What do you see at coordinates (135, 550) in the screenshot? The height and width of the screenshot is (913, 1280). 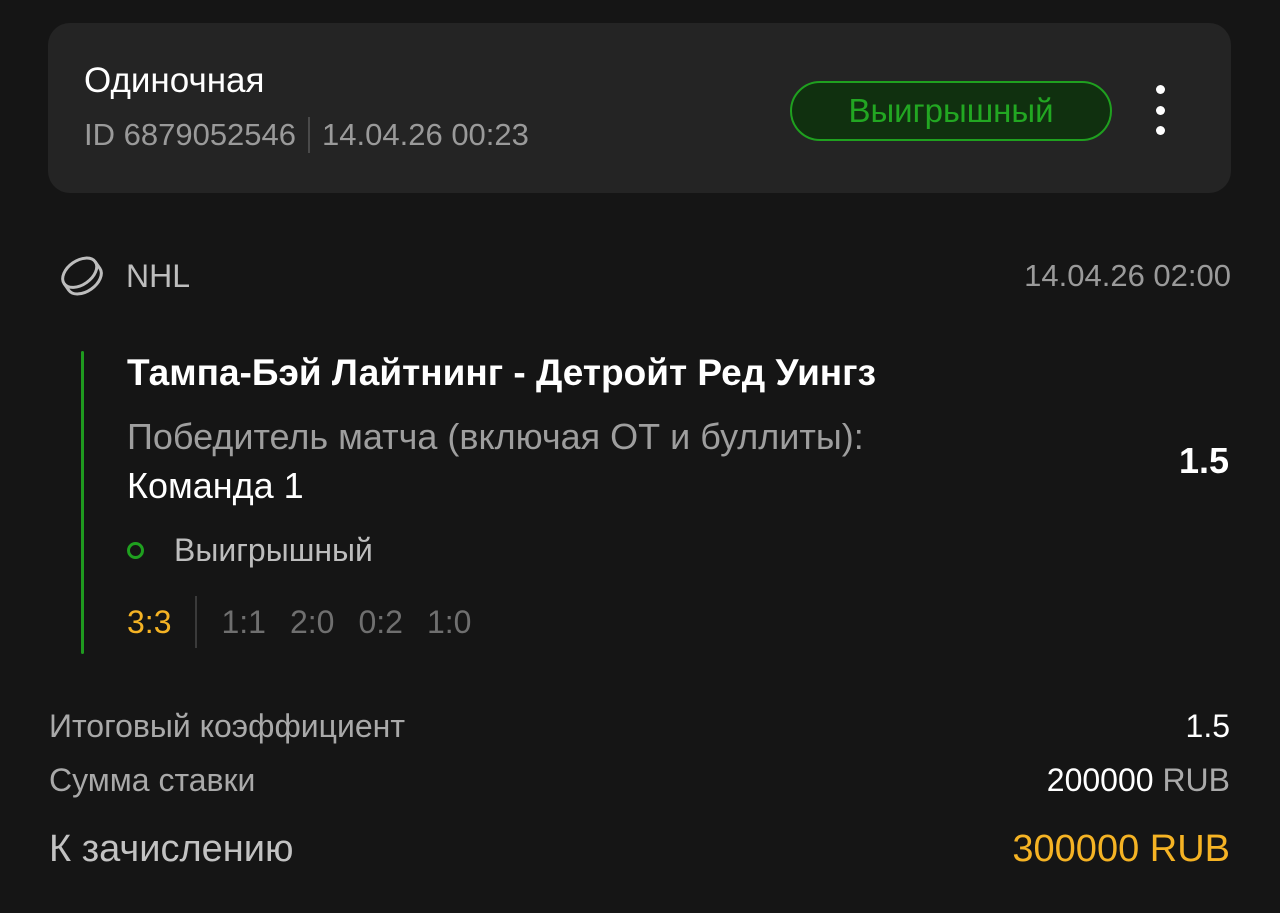 I see `result-status-dot` at bounding box center [135, 550].